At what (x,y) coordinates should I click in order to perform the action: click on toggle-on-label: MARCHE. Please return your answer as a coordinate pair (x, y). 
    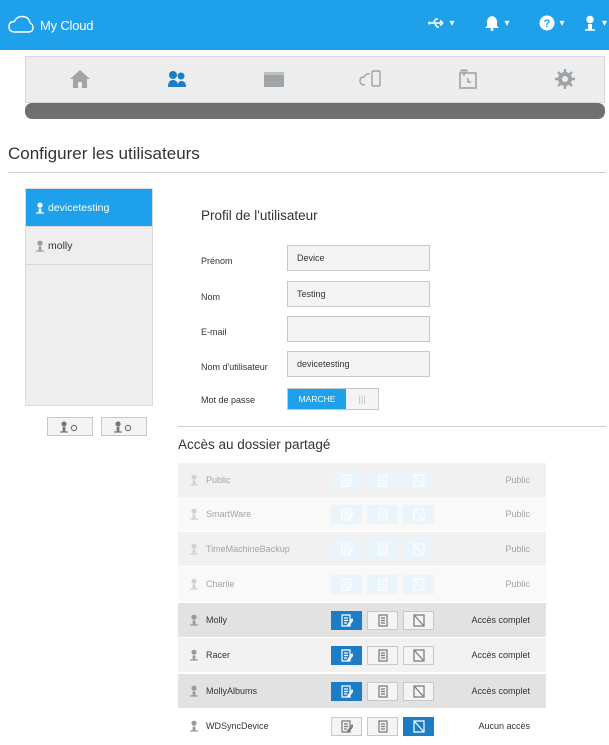
    Looking at the image, I should click on (317, 399).